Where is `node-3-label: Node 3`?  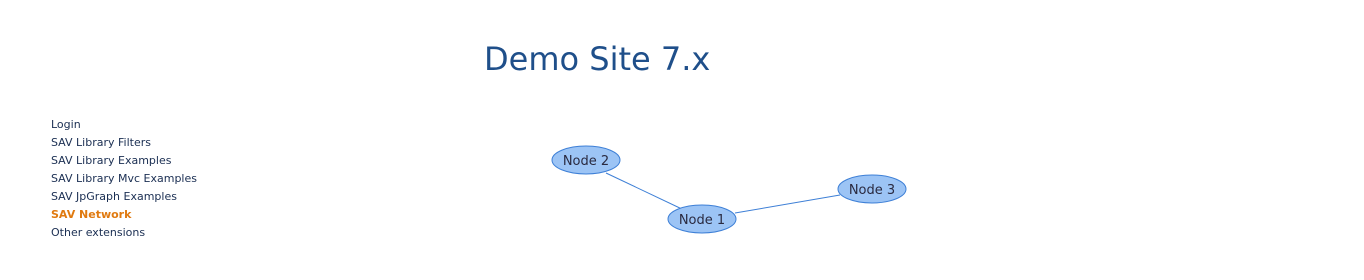
node-3-label: Node 3 is located at coordinates (872, 190).